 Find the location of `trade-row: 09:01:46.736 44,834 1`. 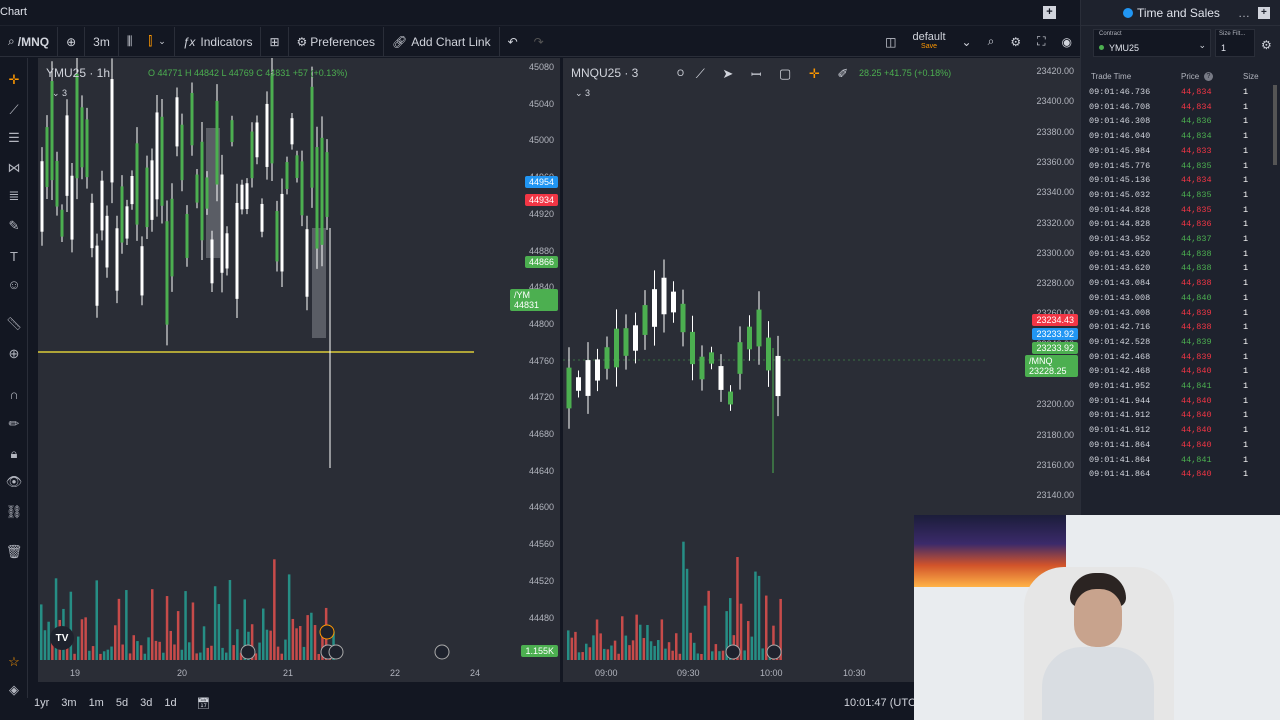

trade-row: 09:01:46.736 44,834 1 is located at coordinates (1177, 92).